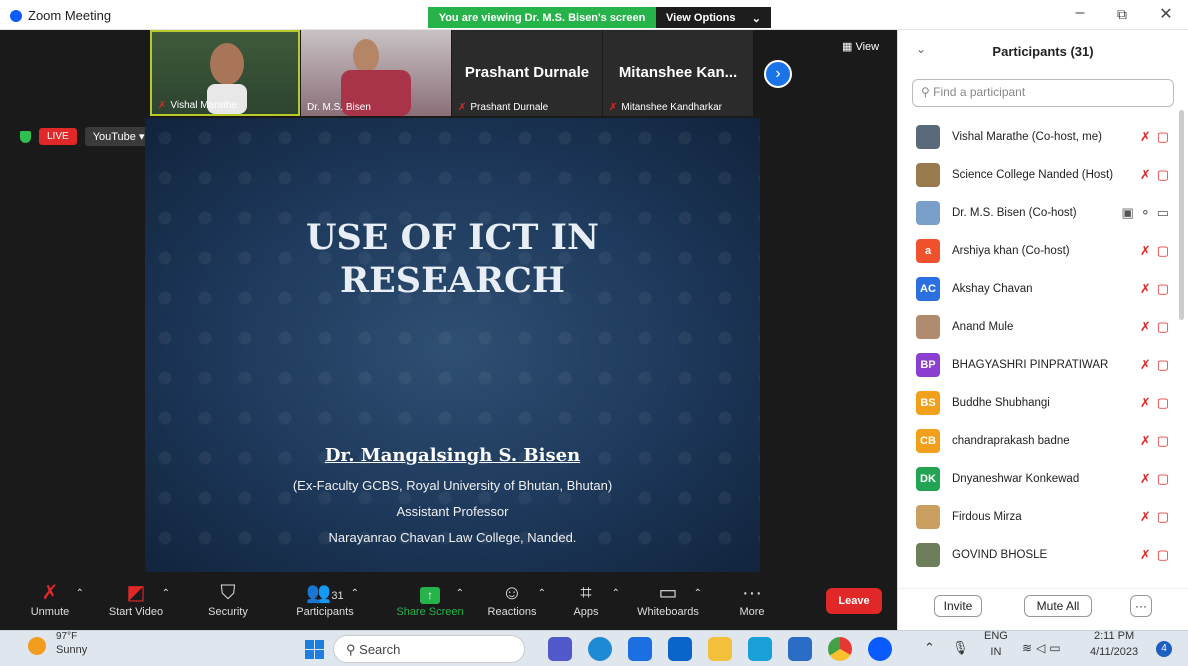 The width and height of the screenshot is (1188, 666). Describe the element at coordinates (314, 649) in the screenshot. I see `windows-start-icon` at that location.